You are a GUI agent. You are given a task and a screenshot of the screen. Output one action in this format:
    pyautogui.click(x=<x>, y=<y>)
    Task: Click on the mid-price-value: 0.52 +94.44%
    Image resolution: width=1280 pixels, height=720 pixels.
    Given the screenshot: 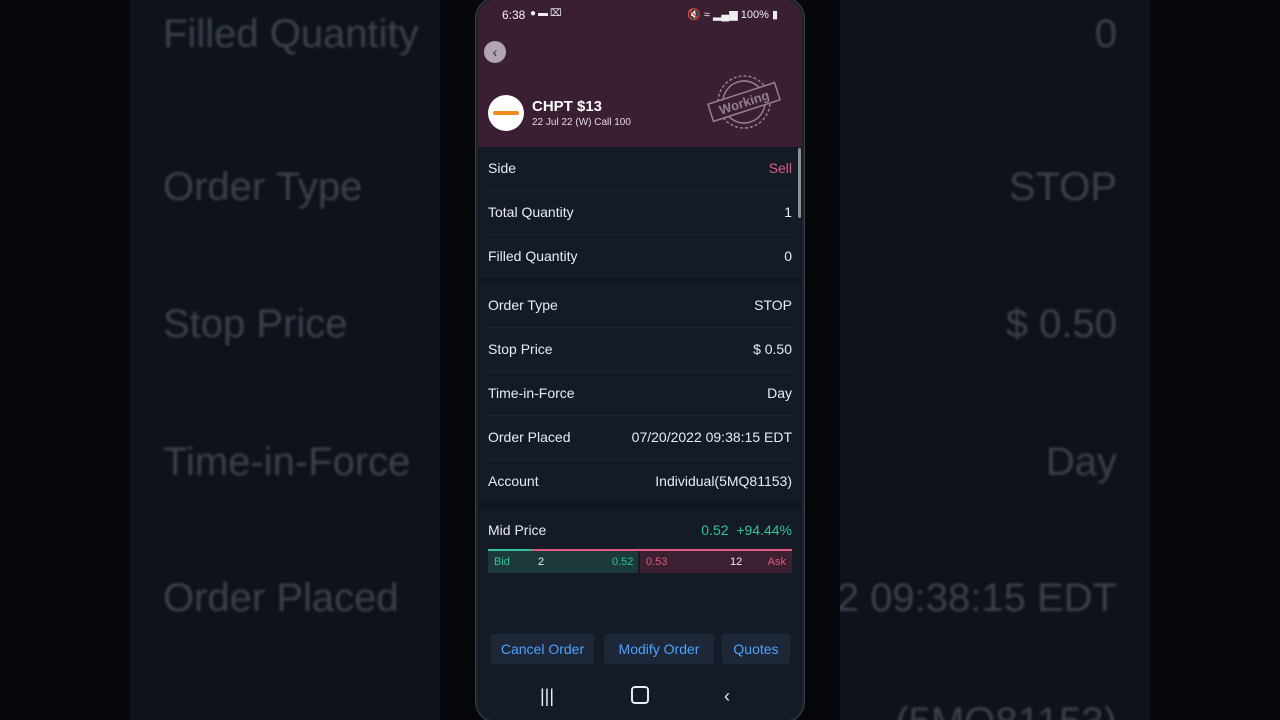 What is the action you would take?
    pyautogui.click(x=746, y=530)
    